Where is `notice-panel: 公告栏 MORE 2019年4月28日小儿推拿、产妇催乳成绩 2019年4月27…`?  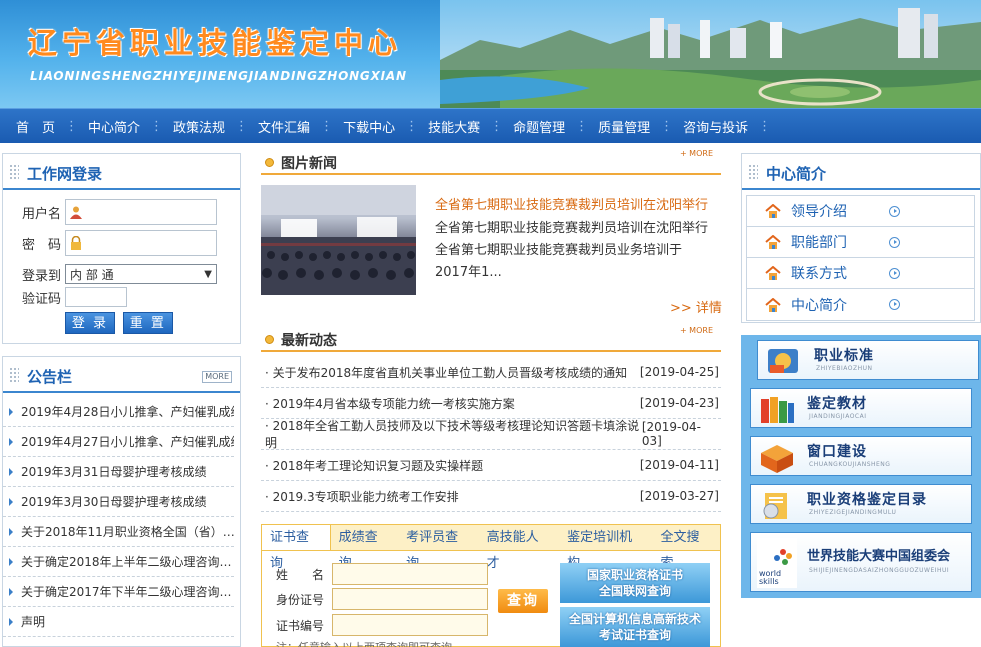
notice-panel: 公告栏 MORE 2019年4月28日小儿推拿、产妇催乳成绩 2019年4月27… is located at coordinates (121, 501).